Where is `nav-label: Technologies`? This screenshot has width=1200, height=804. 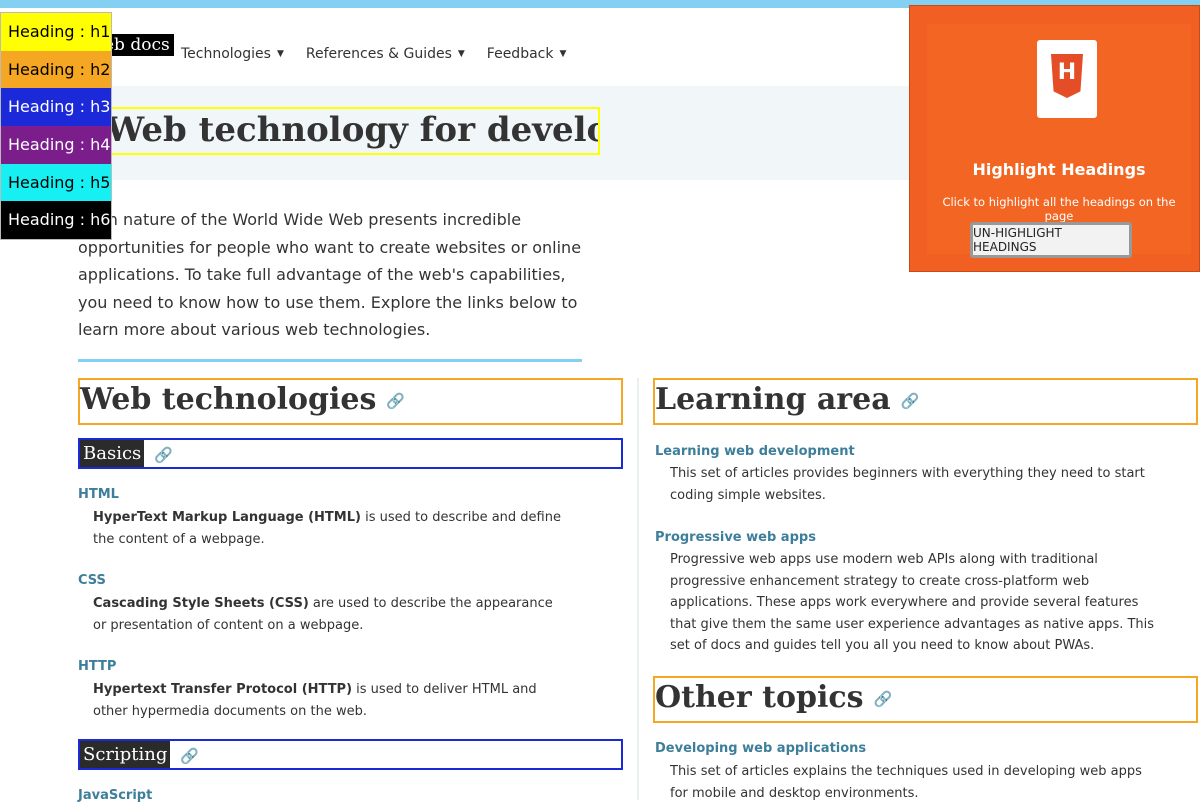 nav-label: Technologies is located at coordinates (226, 54).